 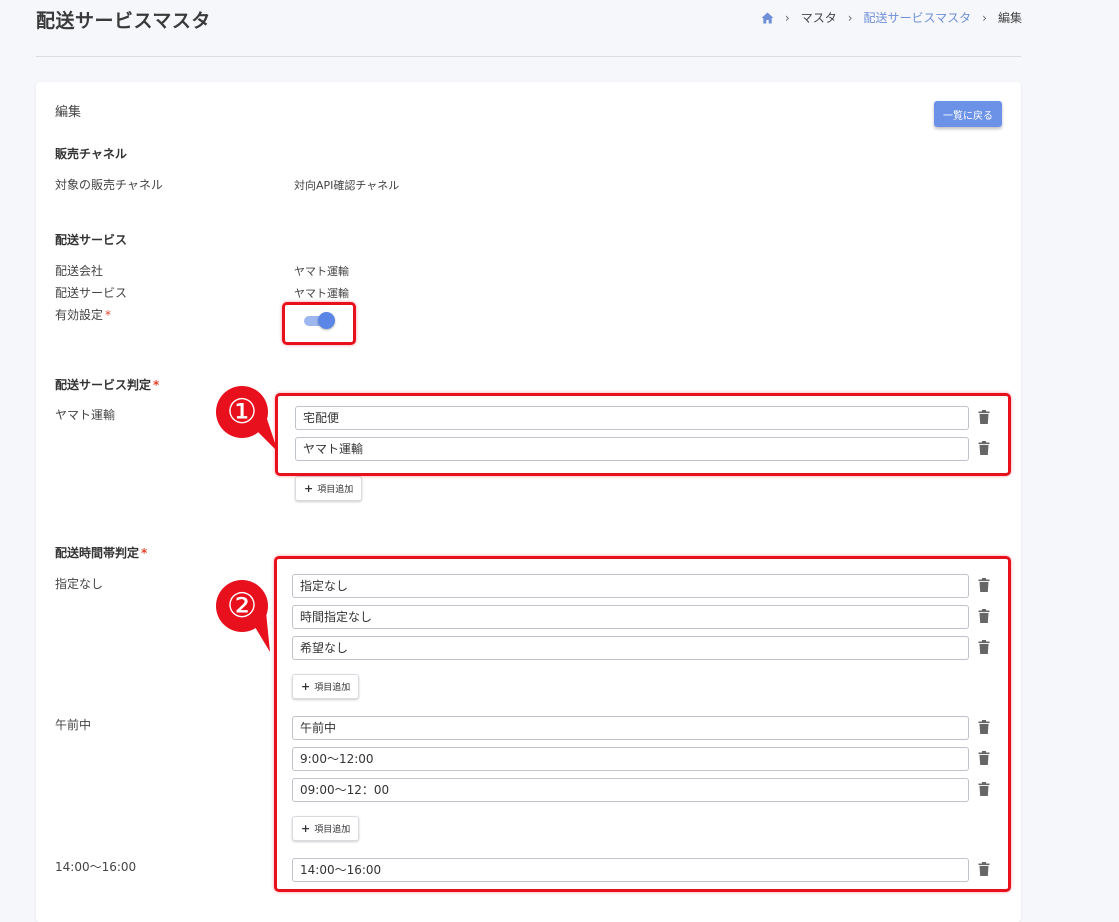 I want to click on section-title-time-judgement: 配送時間帯判定 *, so click(x=101, y=553).